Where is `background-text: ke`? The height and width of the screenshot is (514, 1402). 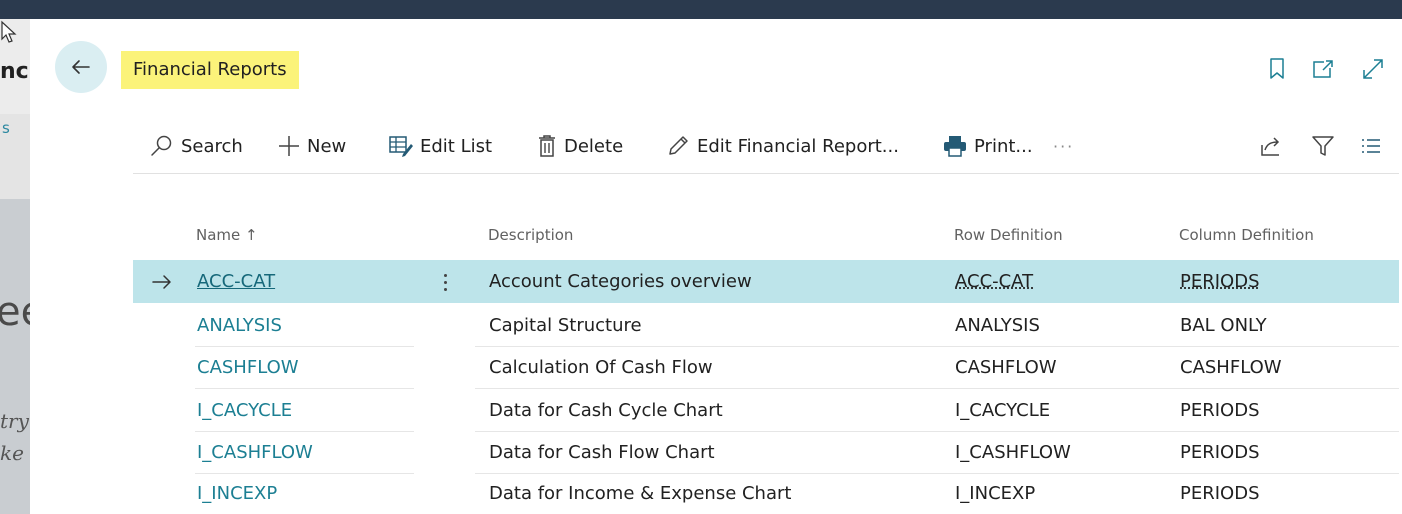 background-text: ke is located at coordinates (12, 453).